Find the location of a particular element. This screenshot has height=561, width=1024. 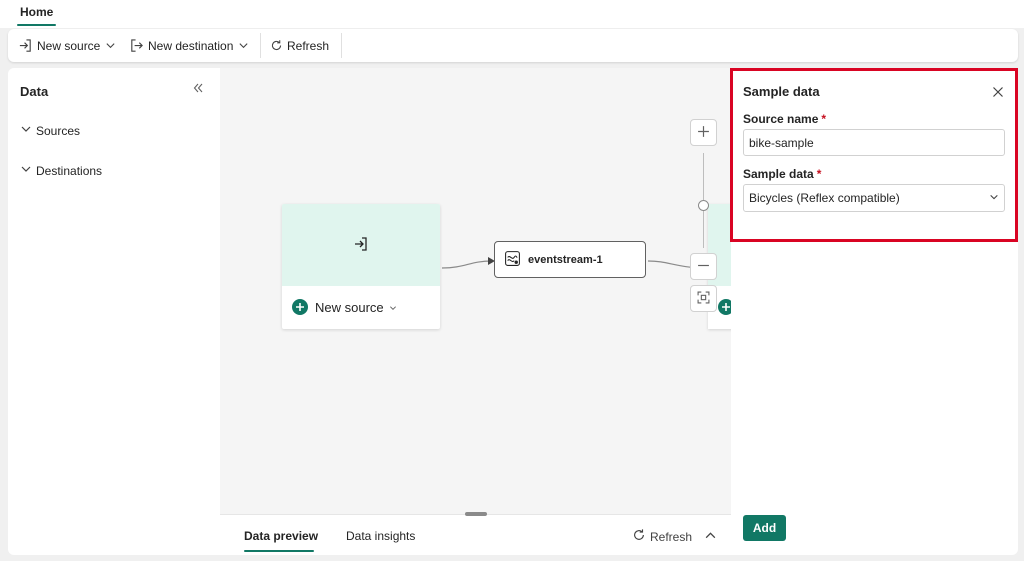

collapse-panel-button is located at coordinates (198, 89).